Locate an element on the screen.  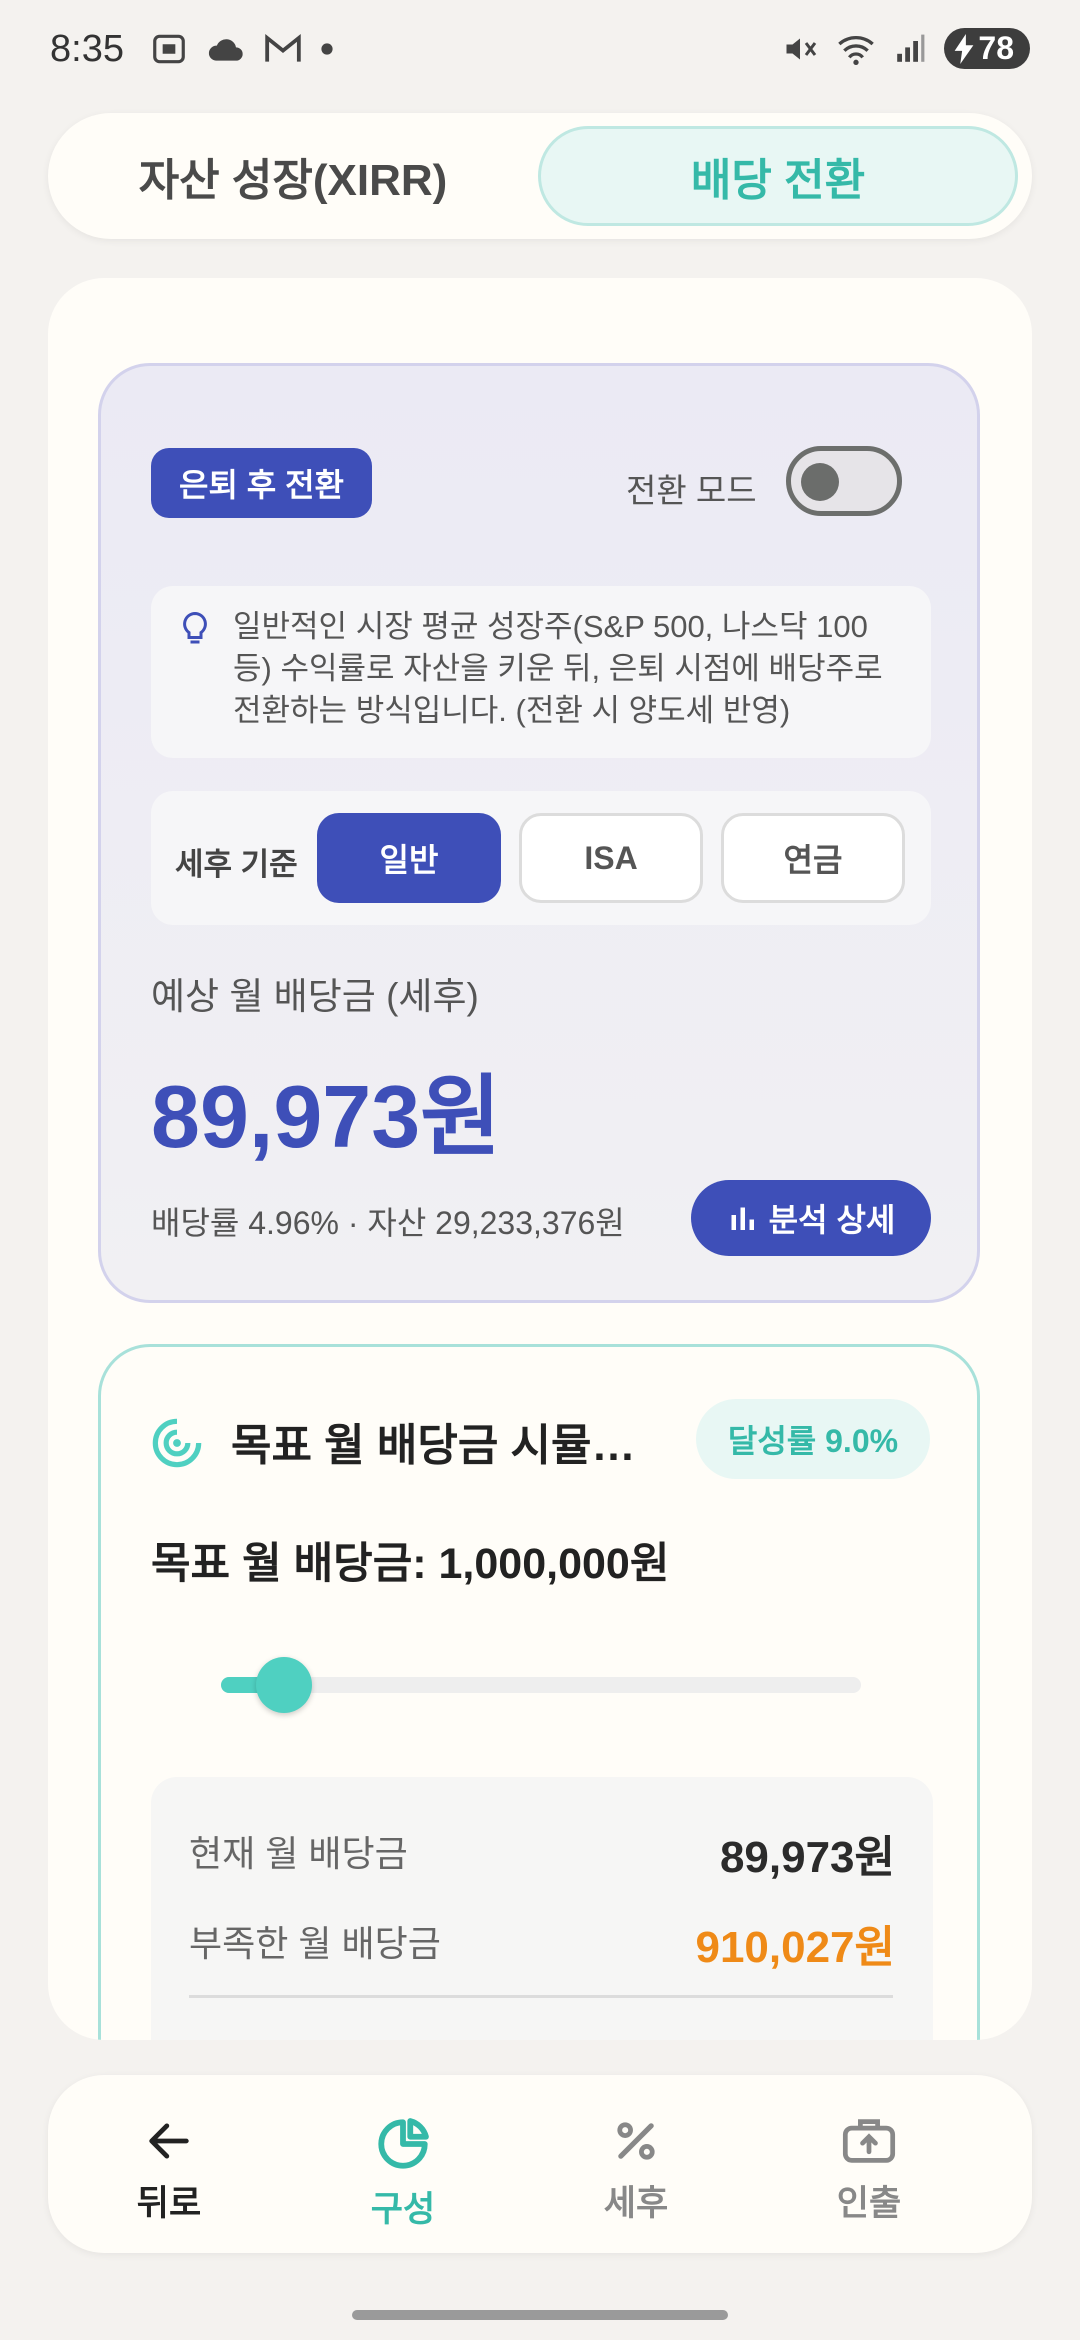
tax-basis-selector: 세후 기준 일반 ISA 연금 is located at coordinates (541, 858).